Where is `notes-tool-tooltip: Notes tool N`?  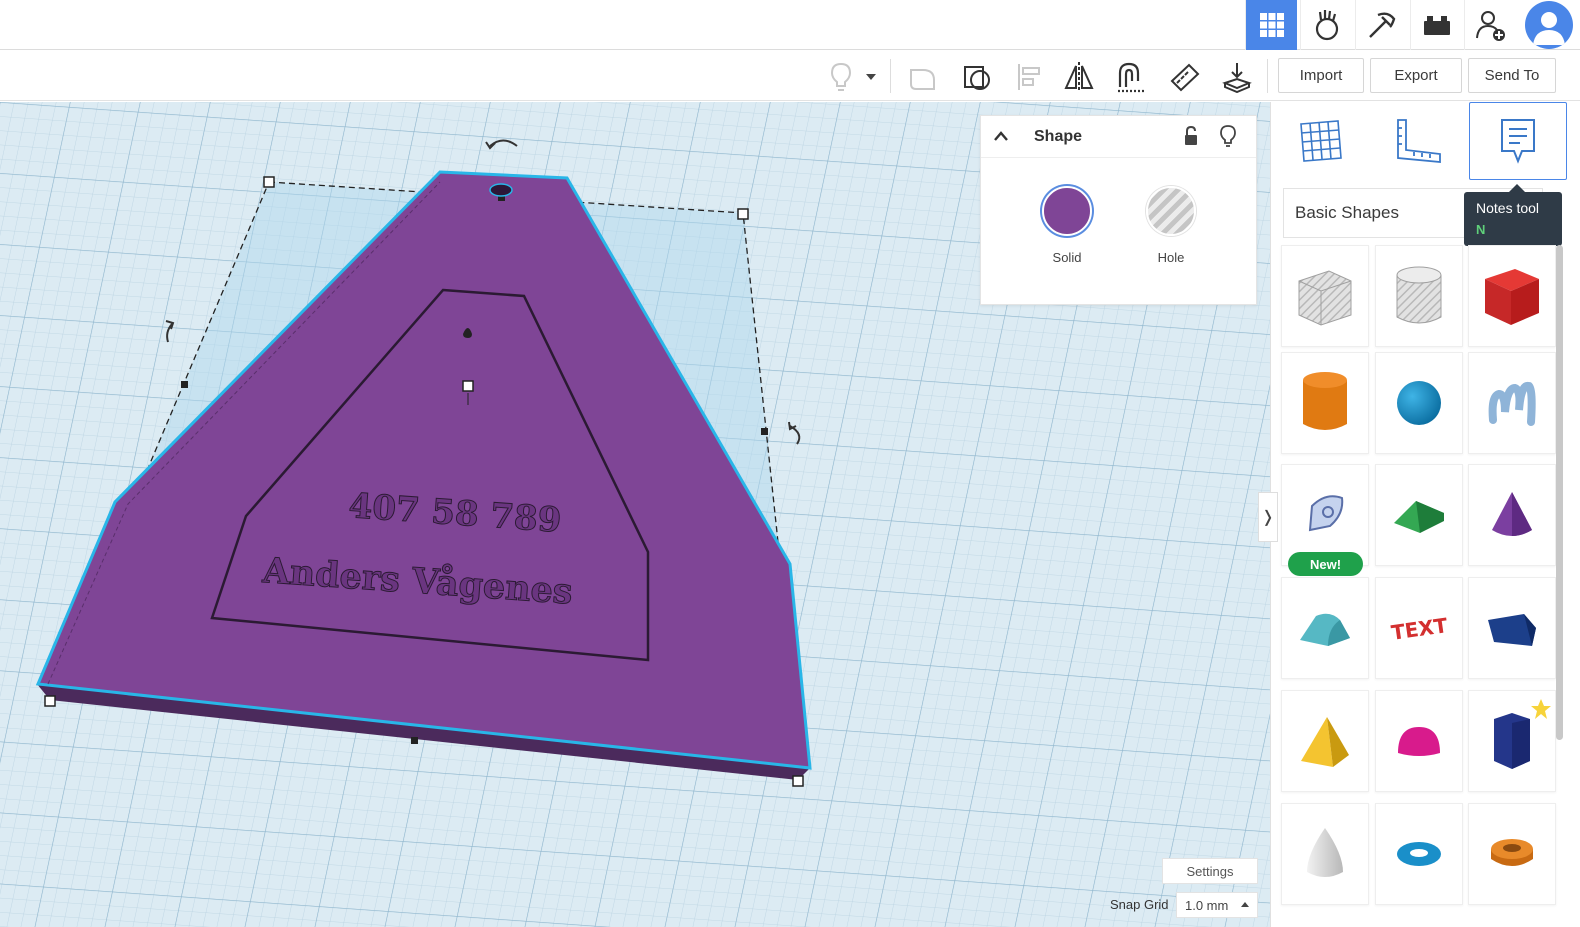
notes-tool-tooltip: Notes tool N is located at coordinates (1513, 215).